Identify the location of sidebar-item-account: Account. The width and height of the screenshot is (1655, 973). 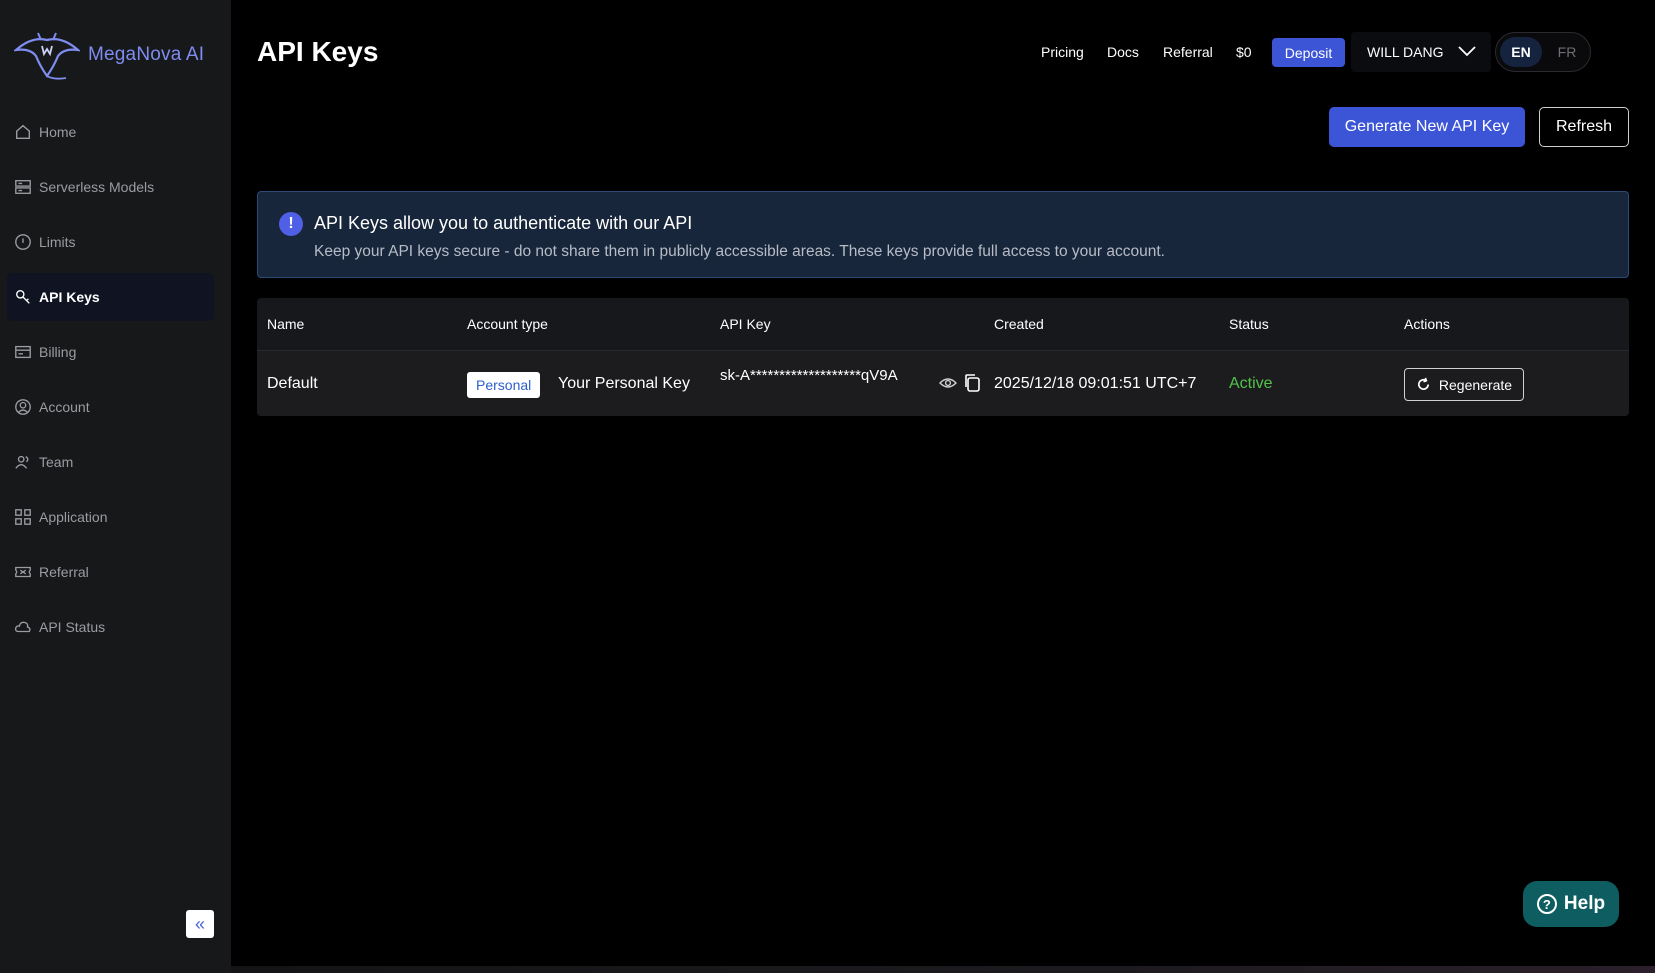
(110, 407).